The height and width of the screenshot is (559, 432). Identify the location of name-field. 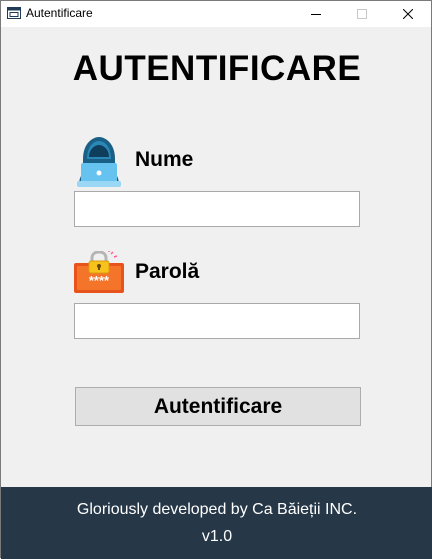
(217, 209).